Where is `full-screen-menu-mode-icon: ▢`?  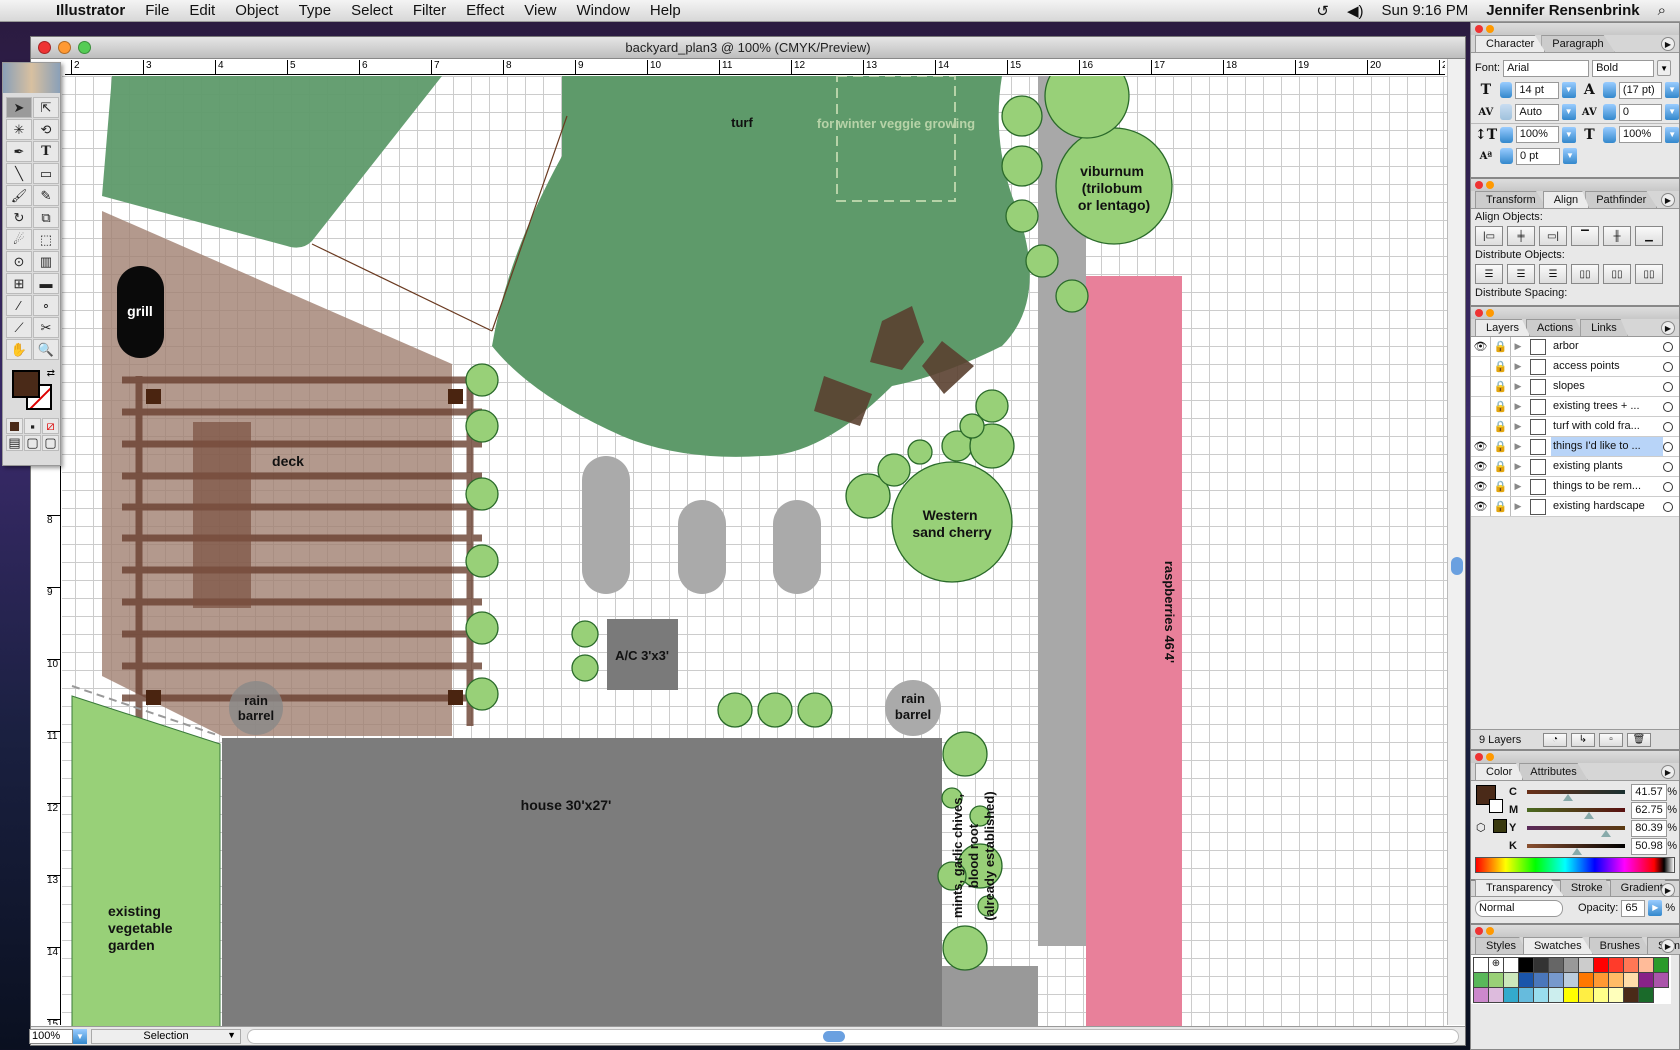
full-screen-menu-mode-icon: ▢ is located at coordinates (32, 443).